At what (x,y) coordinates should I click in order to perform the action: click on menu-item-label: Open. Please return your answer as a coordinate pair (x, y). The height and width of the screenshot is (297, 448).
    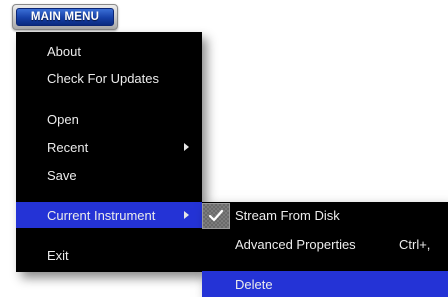
    Looking at the image, I should click on (63, 119).